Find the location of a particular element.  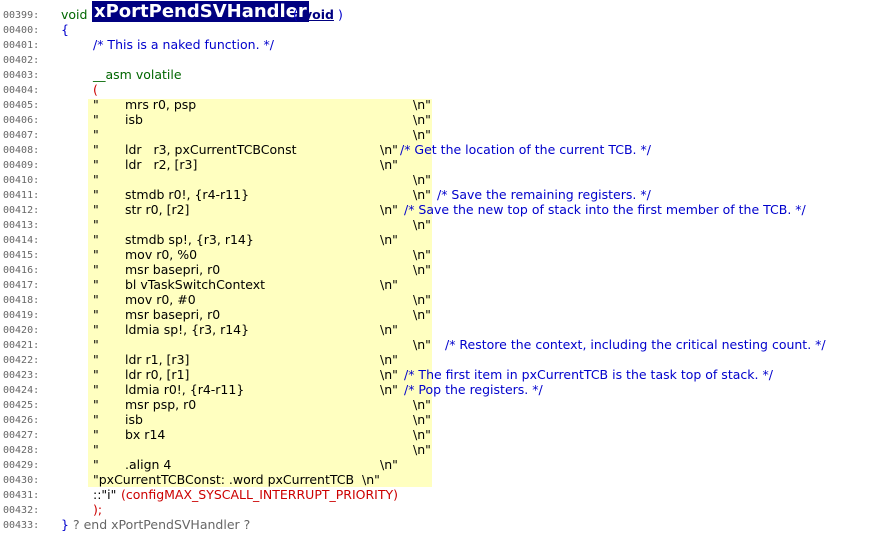

asm-instruction: mov r0, #0 is located at coordinates (160, 299).